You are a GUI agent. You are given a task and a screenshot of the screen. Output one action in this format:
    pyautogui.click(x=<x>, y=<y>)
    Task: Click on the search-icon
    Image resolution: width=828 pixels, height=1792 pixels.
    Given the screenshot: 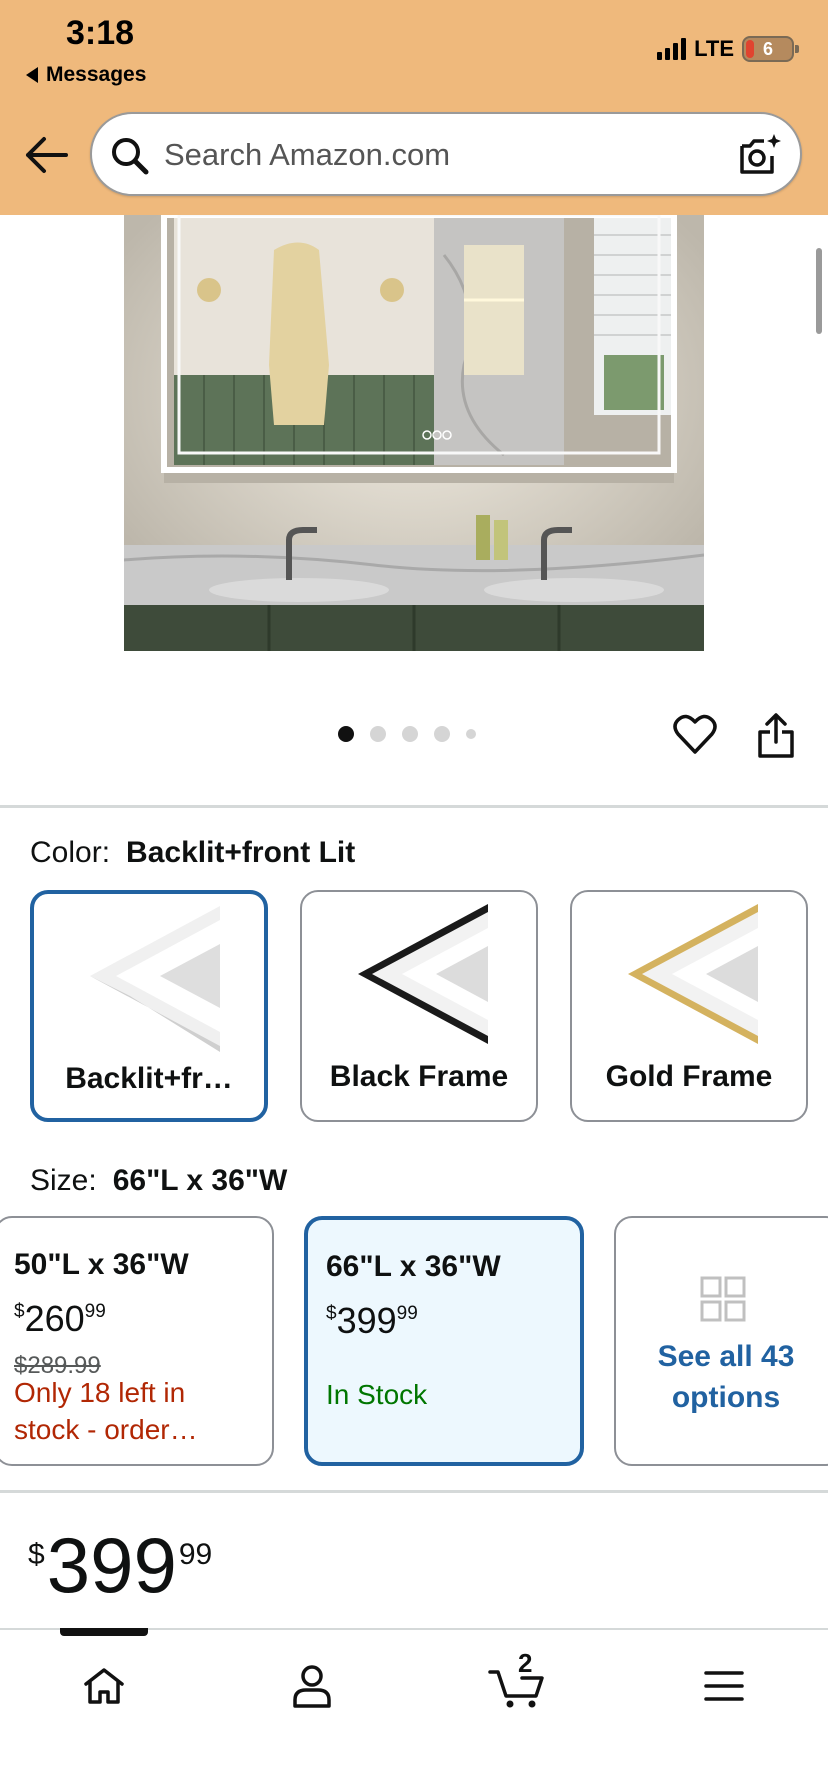 What is the action you would take?
    pyautogui.click(x=130, y=156)
    